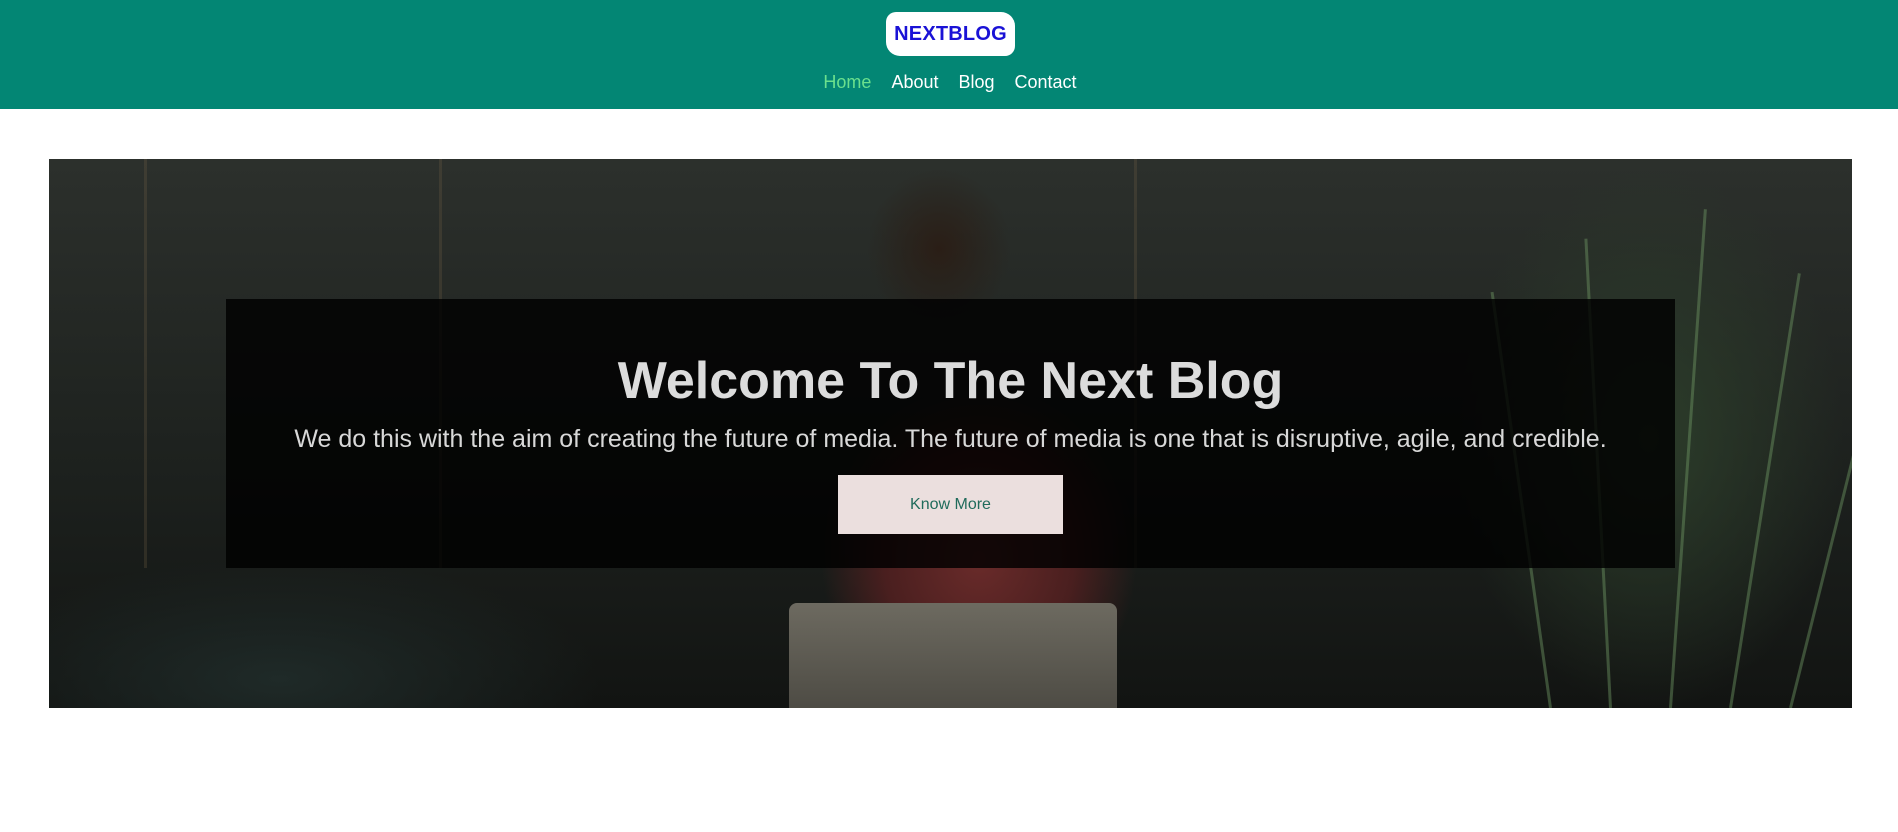  I want to click on nav-item-contact: Contact, so click(1046, 82).